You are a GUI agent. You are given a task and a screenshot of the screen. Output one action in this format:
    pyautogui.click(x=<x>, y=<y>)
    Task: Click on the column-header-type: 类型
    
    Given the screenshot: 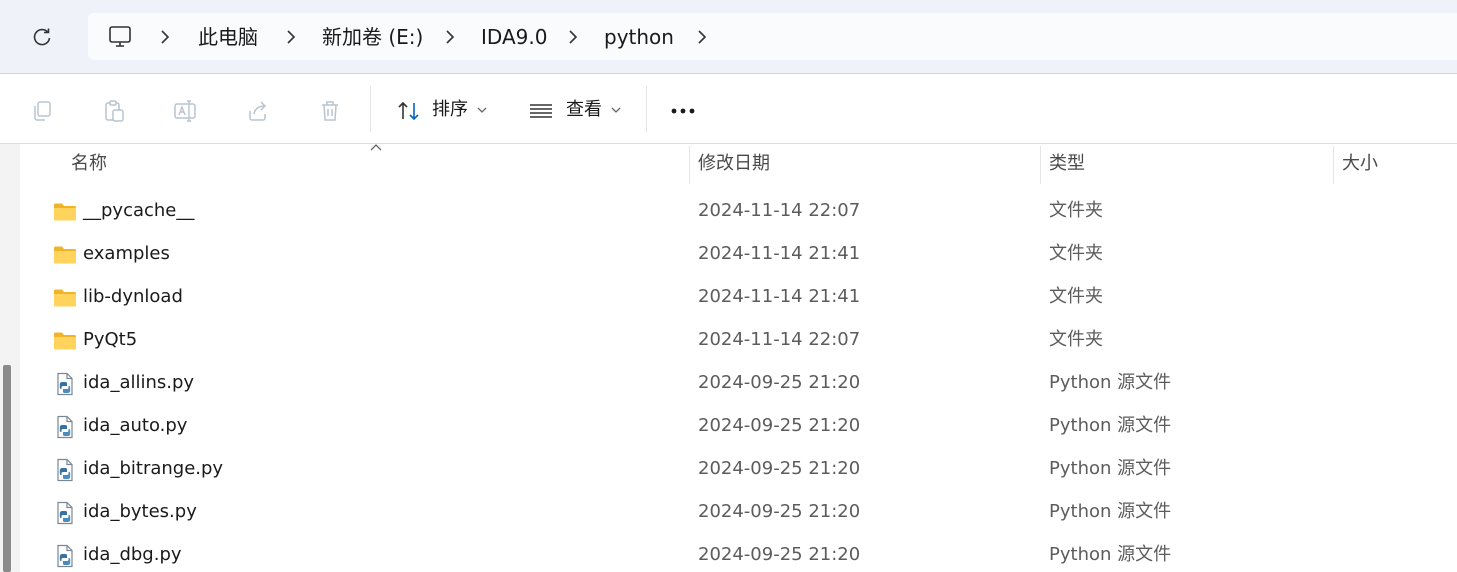 What is the action you would take?
    pyautogui.click(x=1067, y=164)
    